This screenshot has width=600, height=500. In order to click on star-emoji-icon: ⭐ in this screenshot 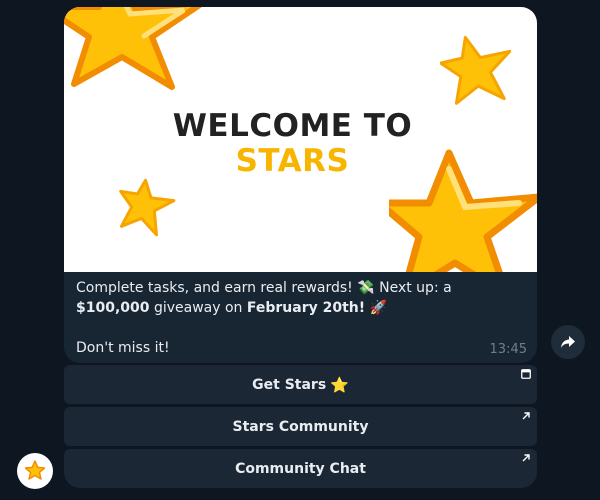, I will do `click(339, 384)`.